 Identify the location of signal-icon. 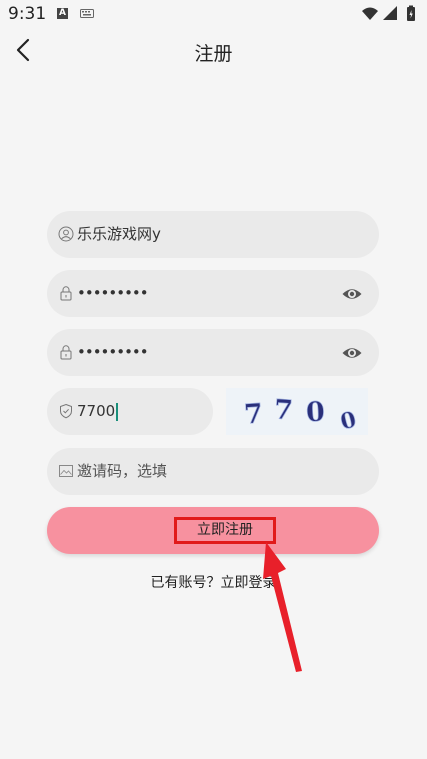
(390, 13).